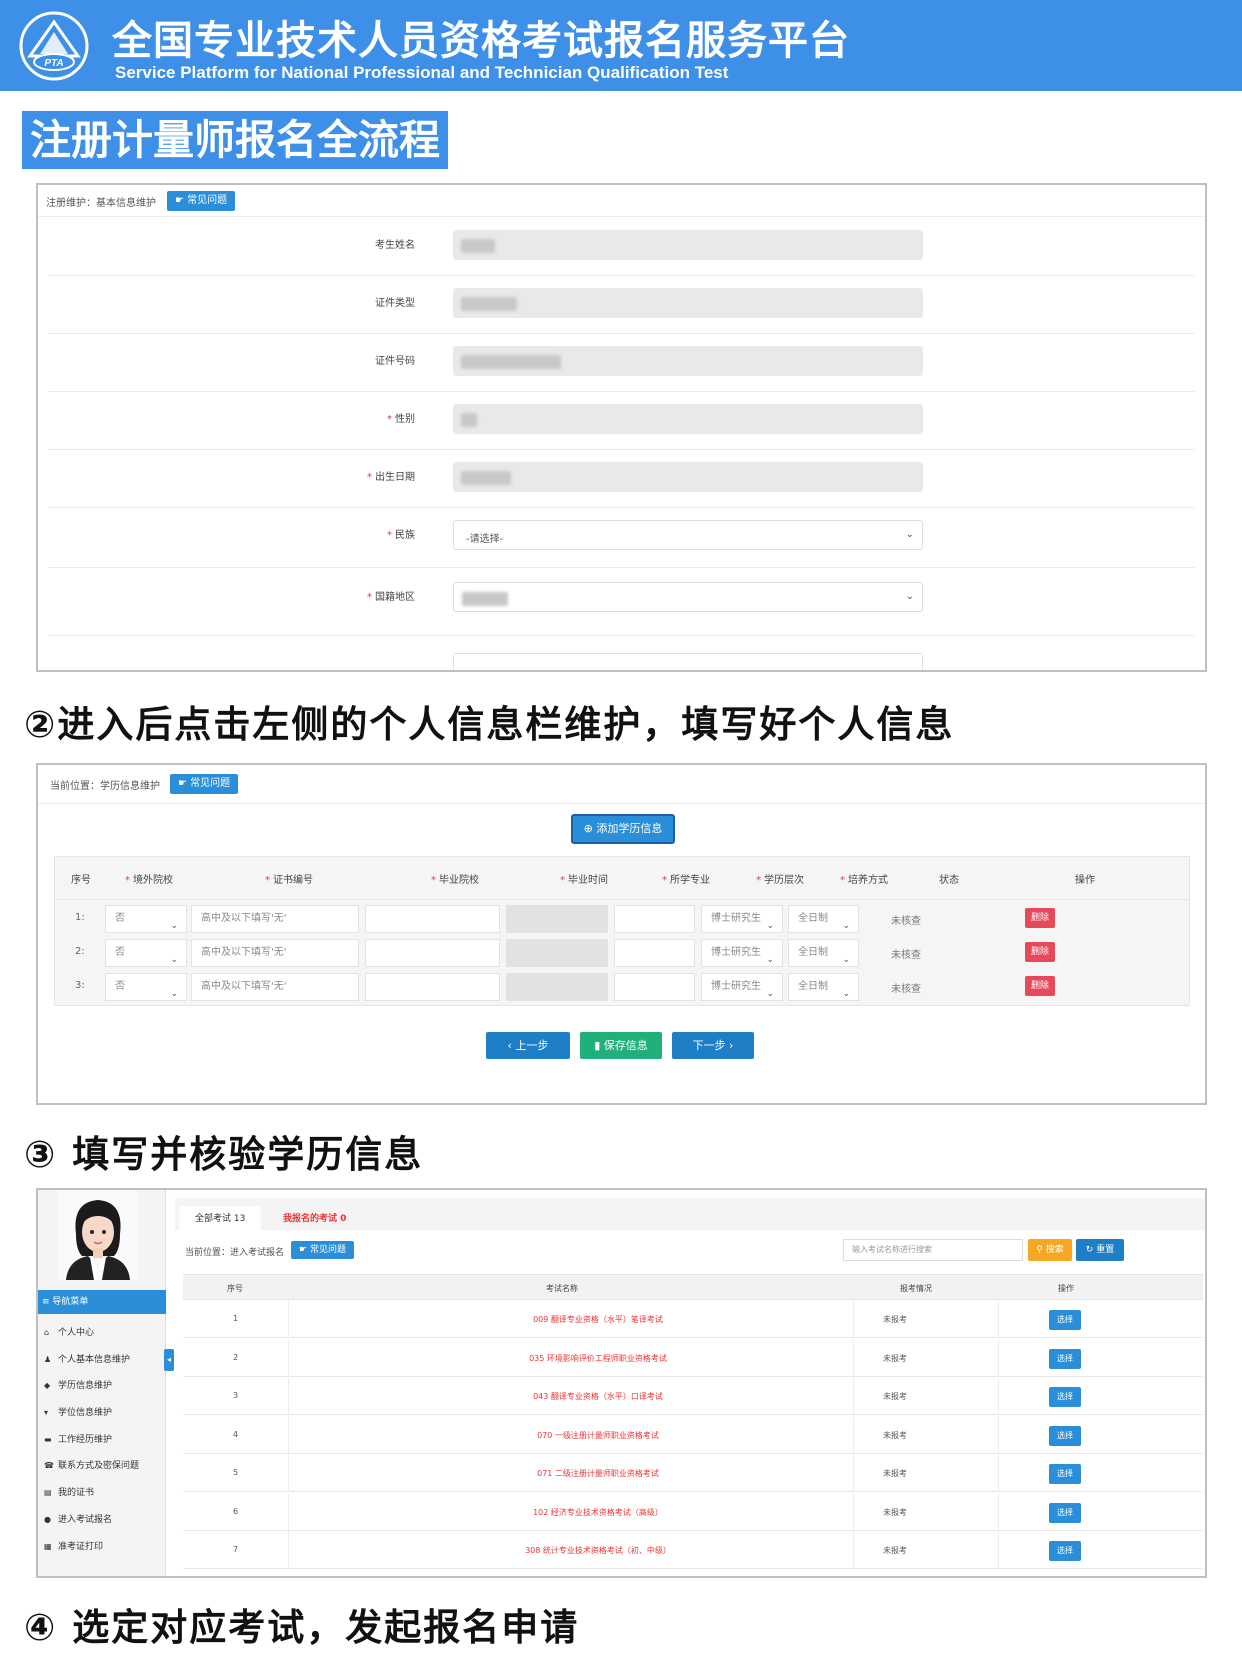 The width and height of the screenshot is (1242, 1656). What do you see at coordinates (588, 828) in the screenshot?
I see `plus-circle-icon: ⊕` at bounding box center [588, 828].